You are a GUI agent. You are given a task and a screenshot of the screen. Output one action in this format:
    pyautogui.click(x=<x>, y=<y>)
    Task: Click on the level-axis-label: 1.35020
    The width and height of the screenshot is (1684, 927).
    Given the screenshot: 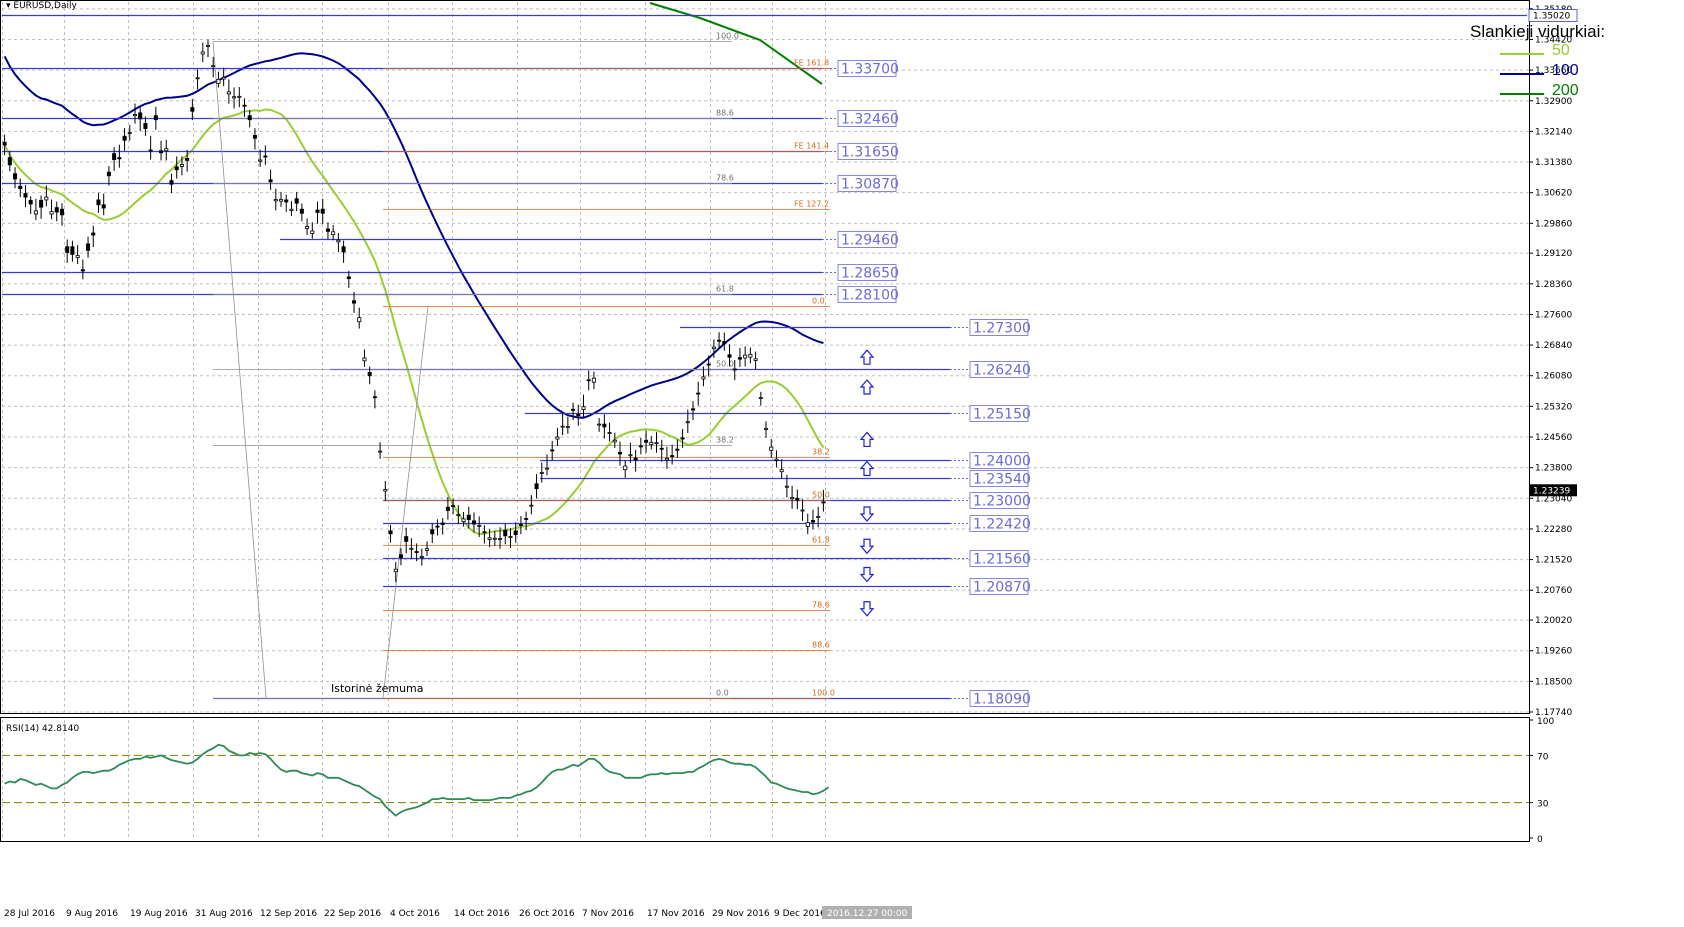 What is the action you would take?
    pyautogui.click(x=1551, y=17)
    